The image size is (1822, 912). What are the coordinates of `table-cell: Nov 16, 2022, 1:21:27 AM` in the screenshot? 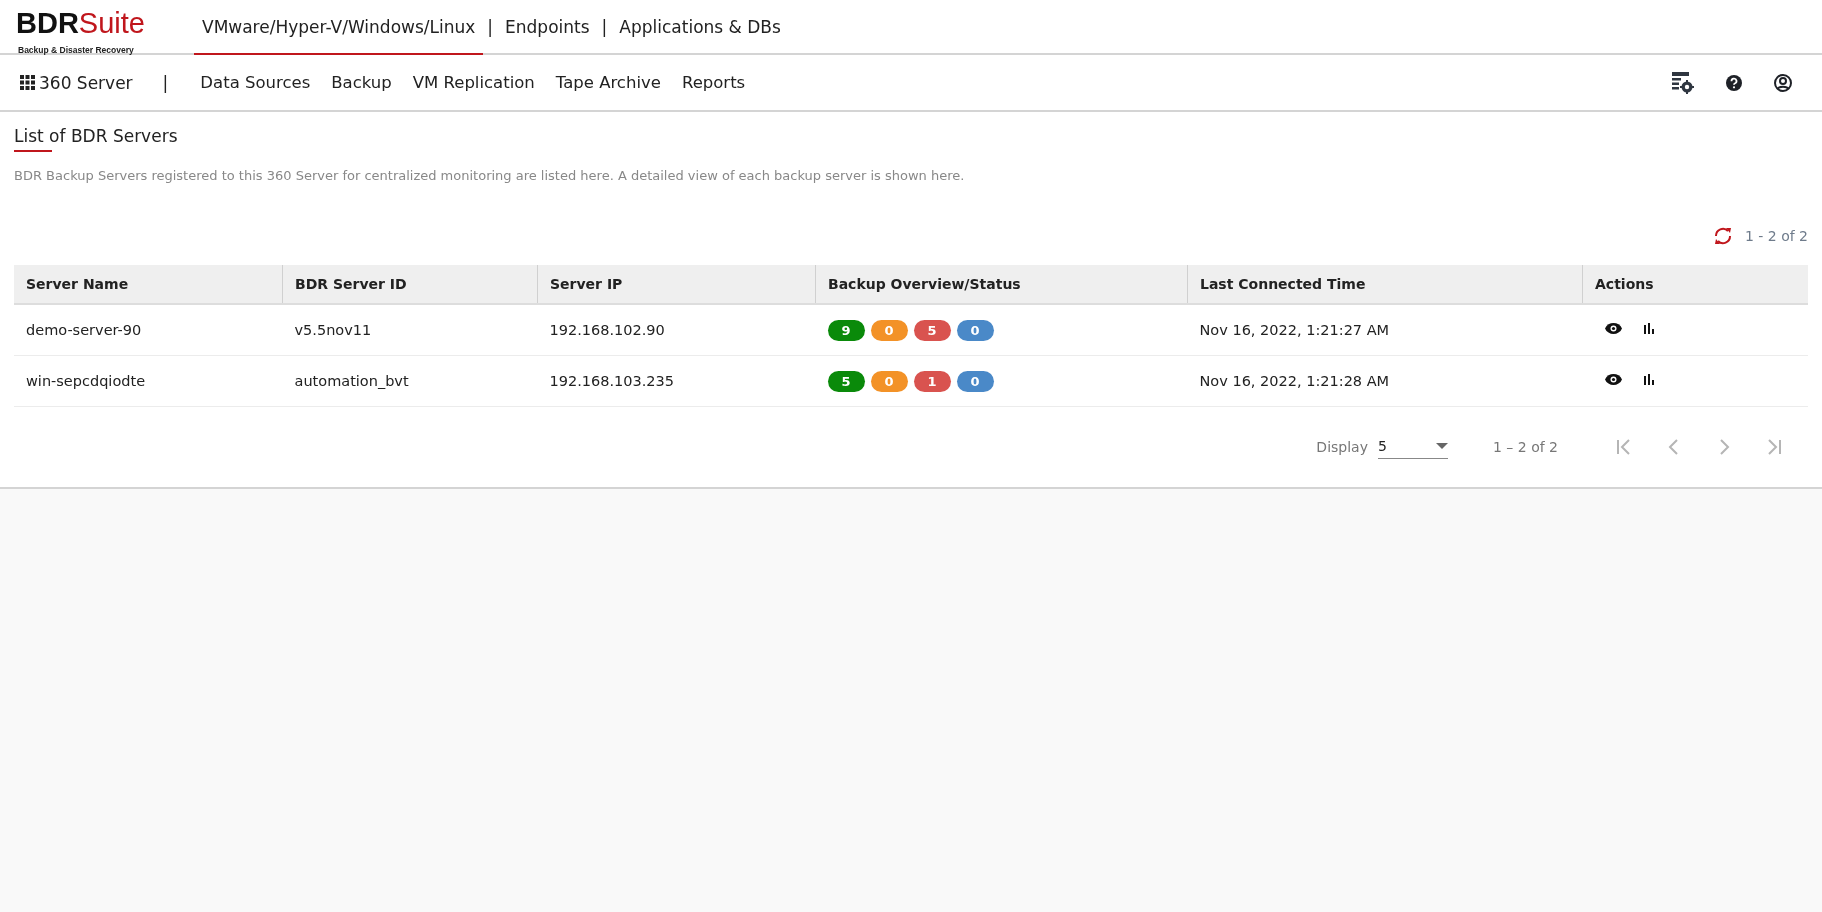 It's located at (1385, 330).